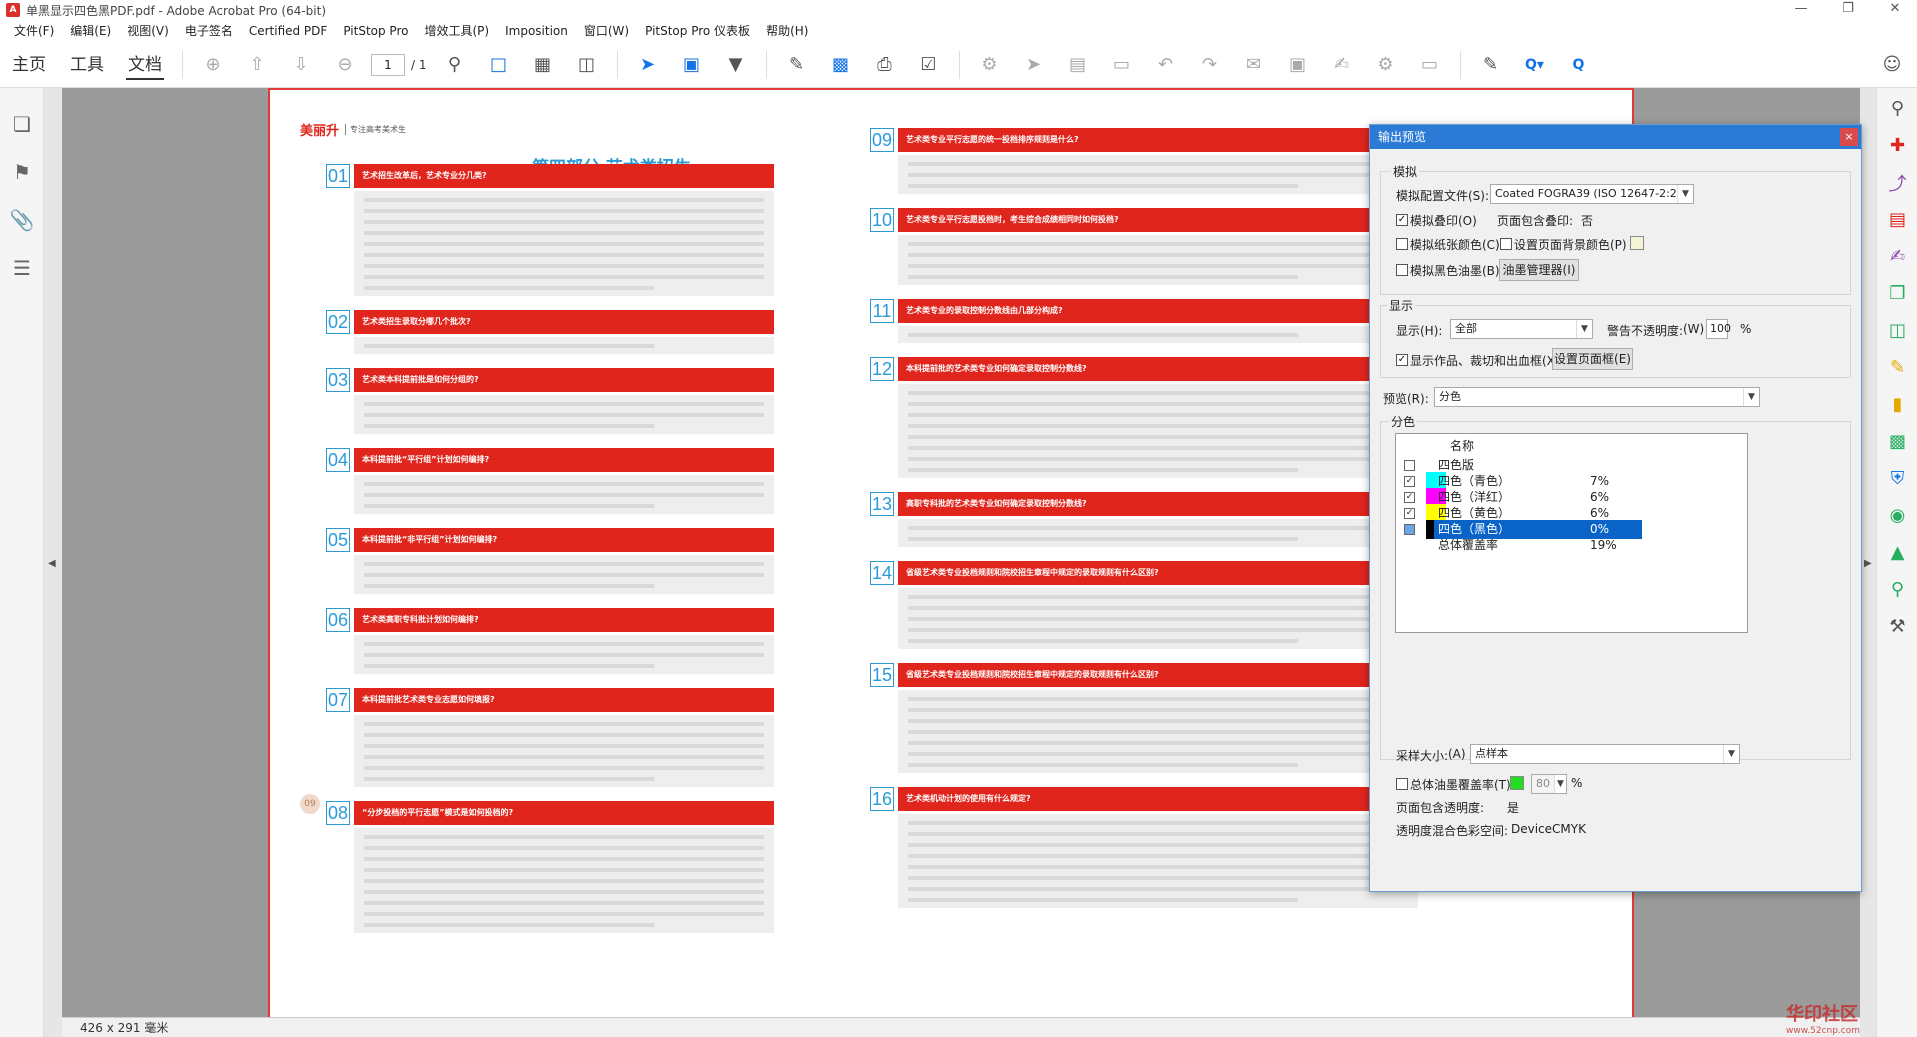 The width and height of the screenshot is (1917, 1037). What do you see at coordinates (34, 31) in the screenshot?
I see `menu-file: 文件(F)` at bounding box center [34, 31].